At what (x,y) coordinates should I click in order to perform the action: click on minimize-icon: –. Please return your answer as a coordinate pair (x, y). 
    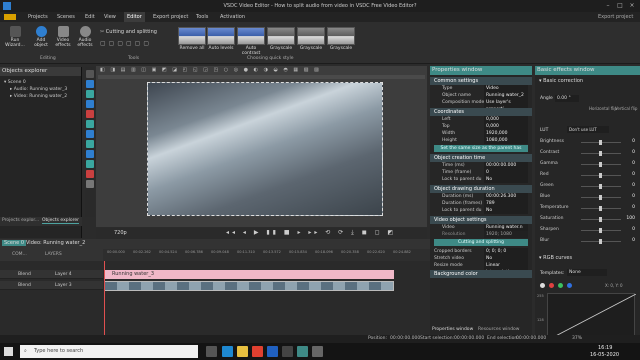
    Looking at the image, I should click on (608, 6).